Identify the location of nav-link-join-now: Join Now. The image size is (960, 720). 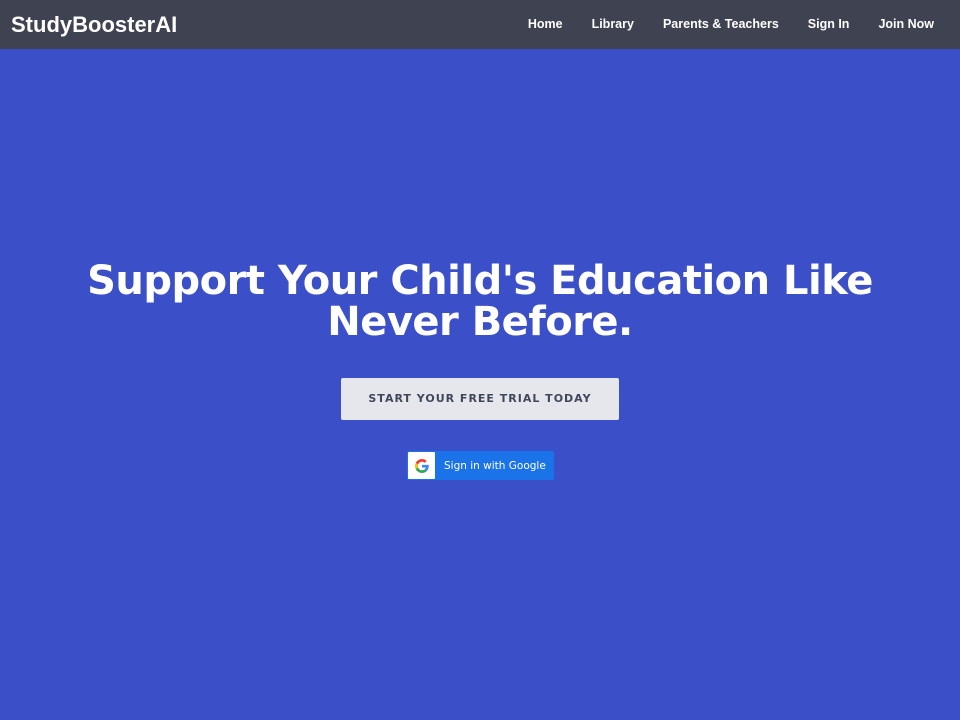
(905, 24).